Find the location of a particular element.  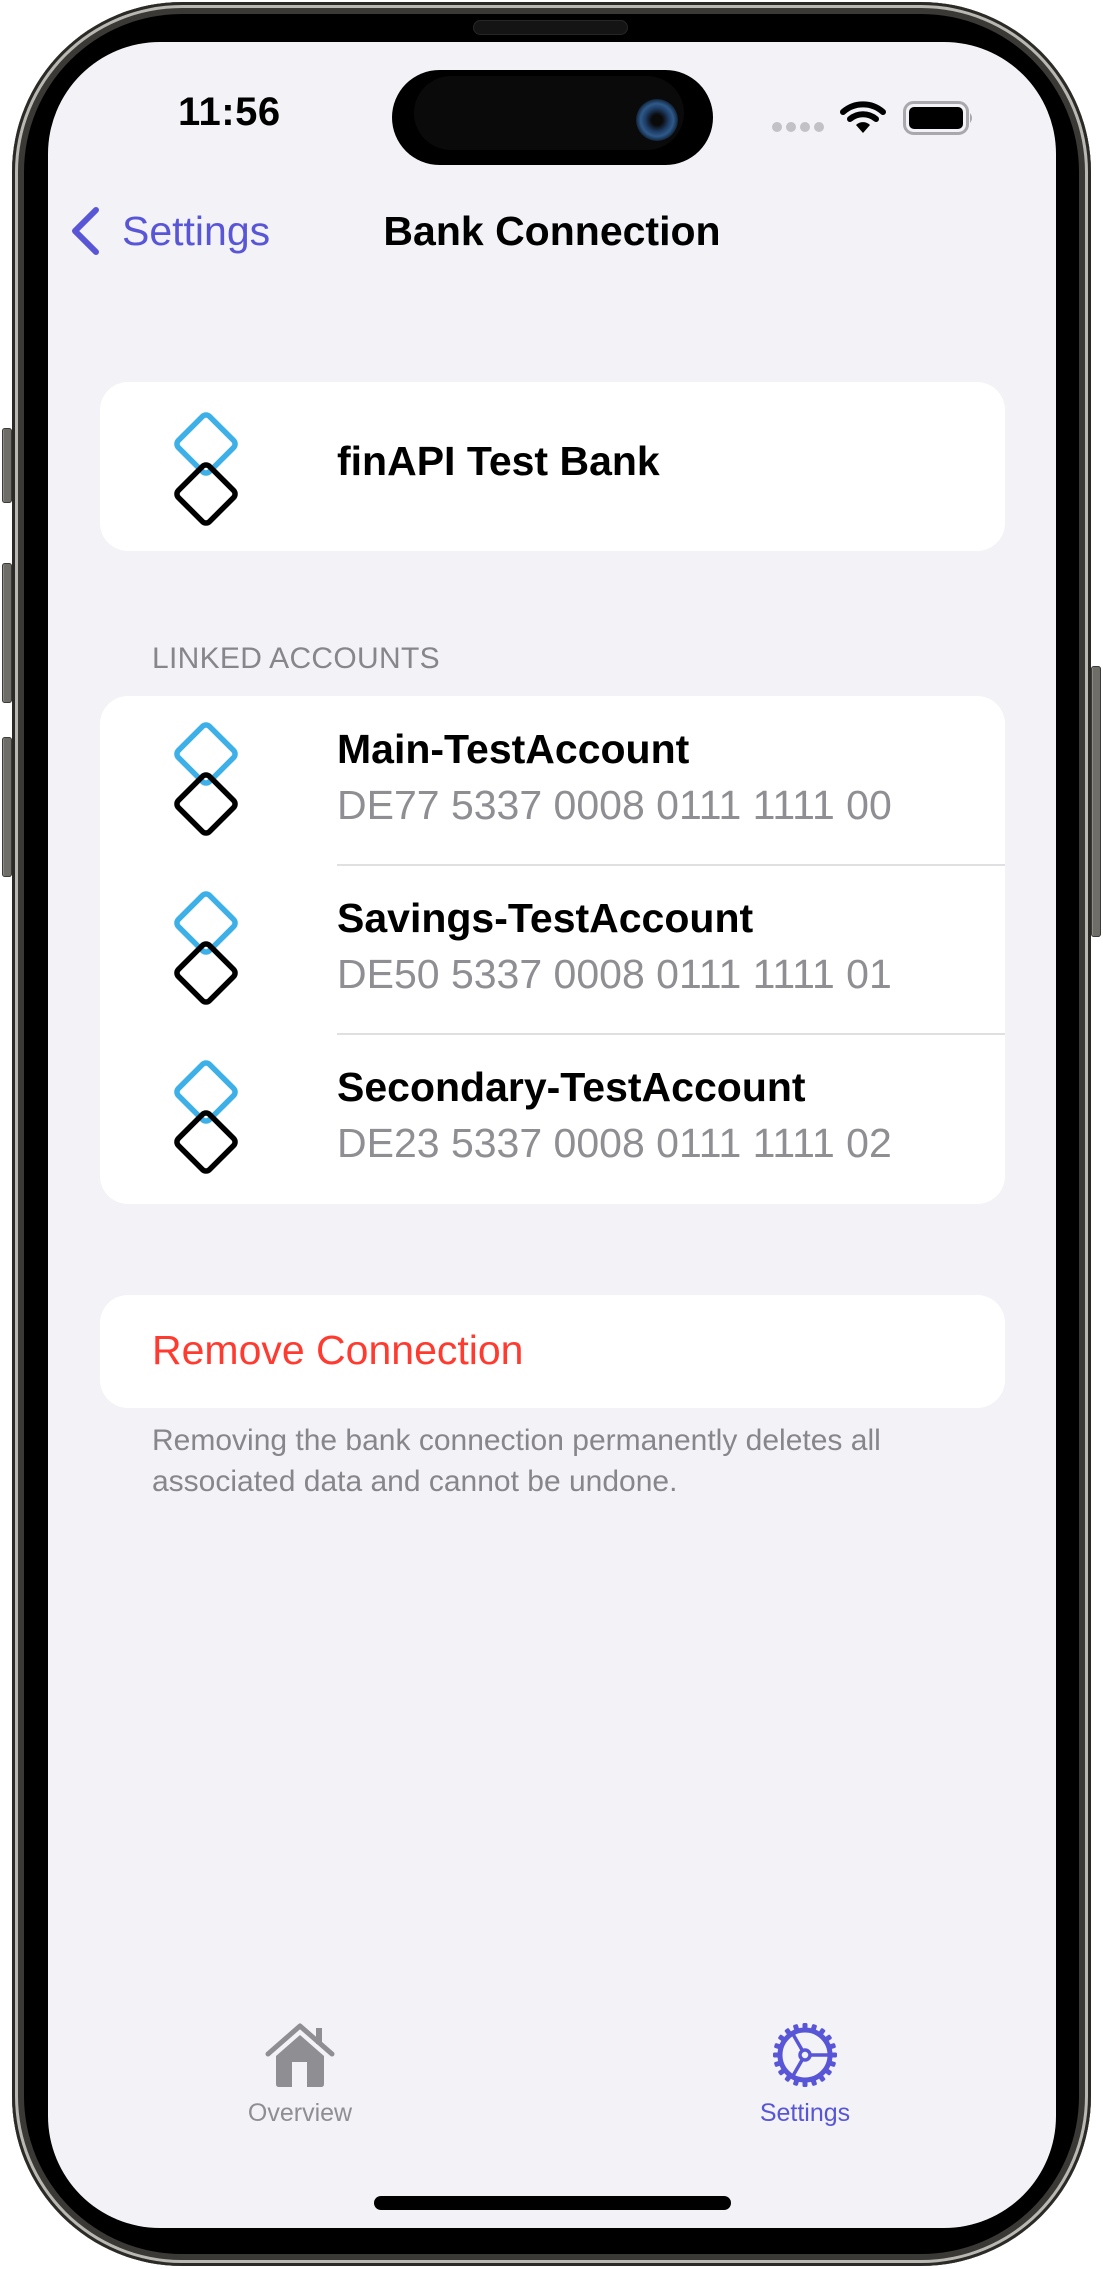

account-iban: DE23 5337 0008 0111 1111 02 is located at coordinates (614, 1143).